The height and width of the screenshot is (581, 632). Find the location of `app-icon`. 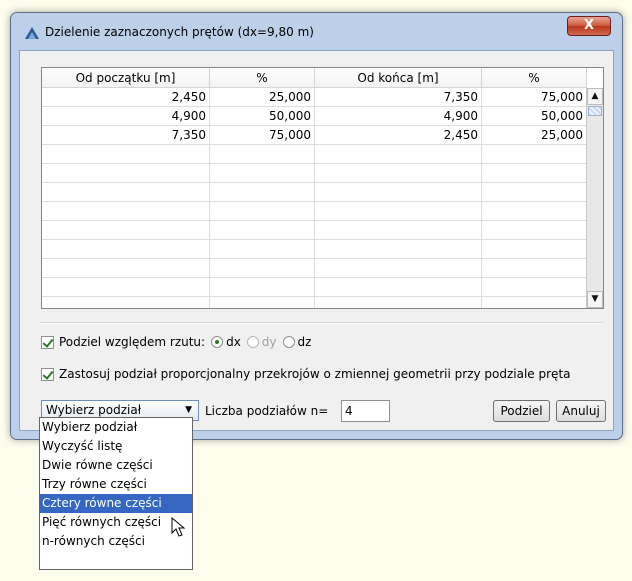

app-icon is located at coordinates (32, 33).